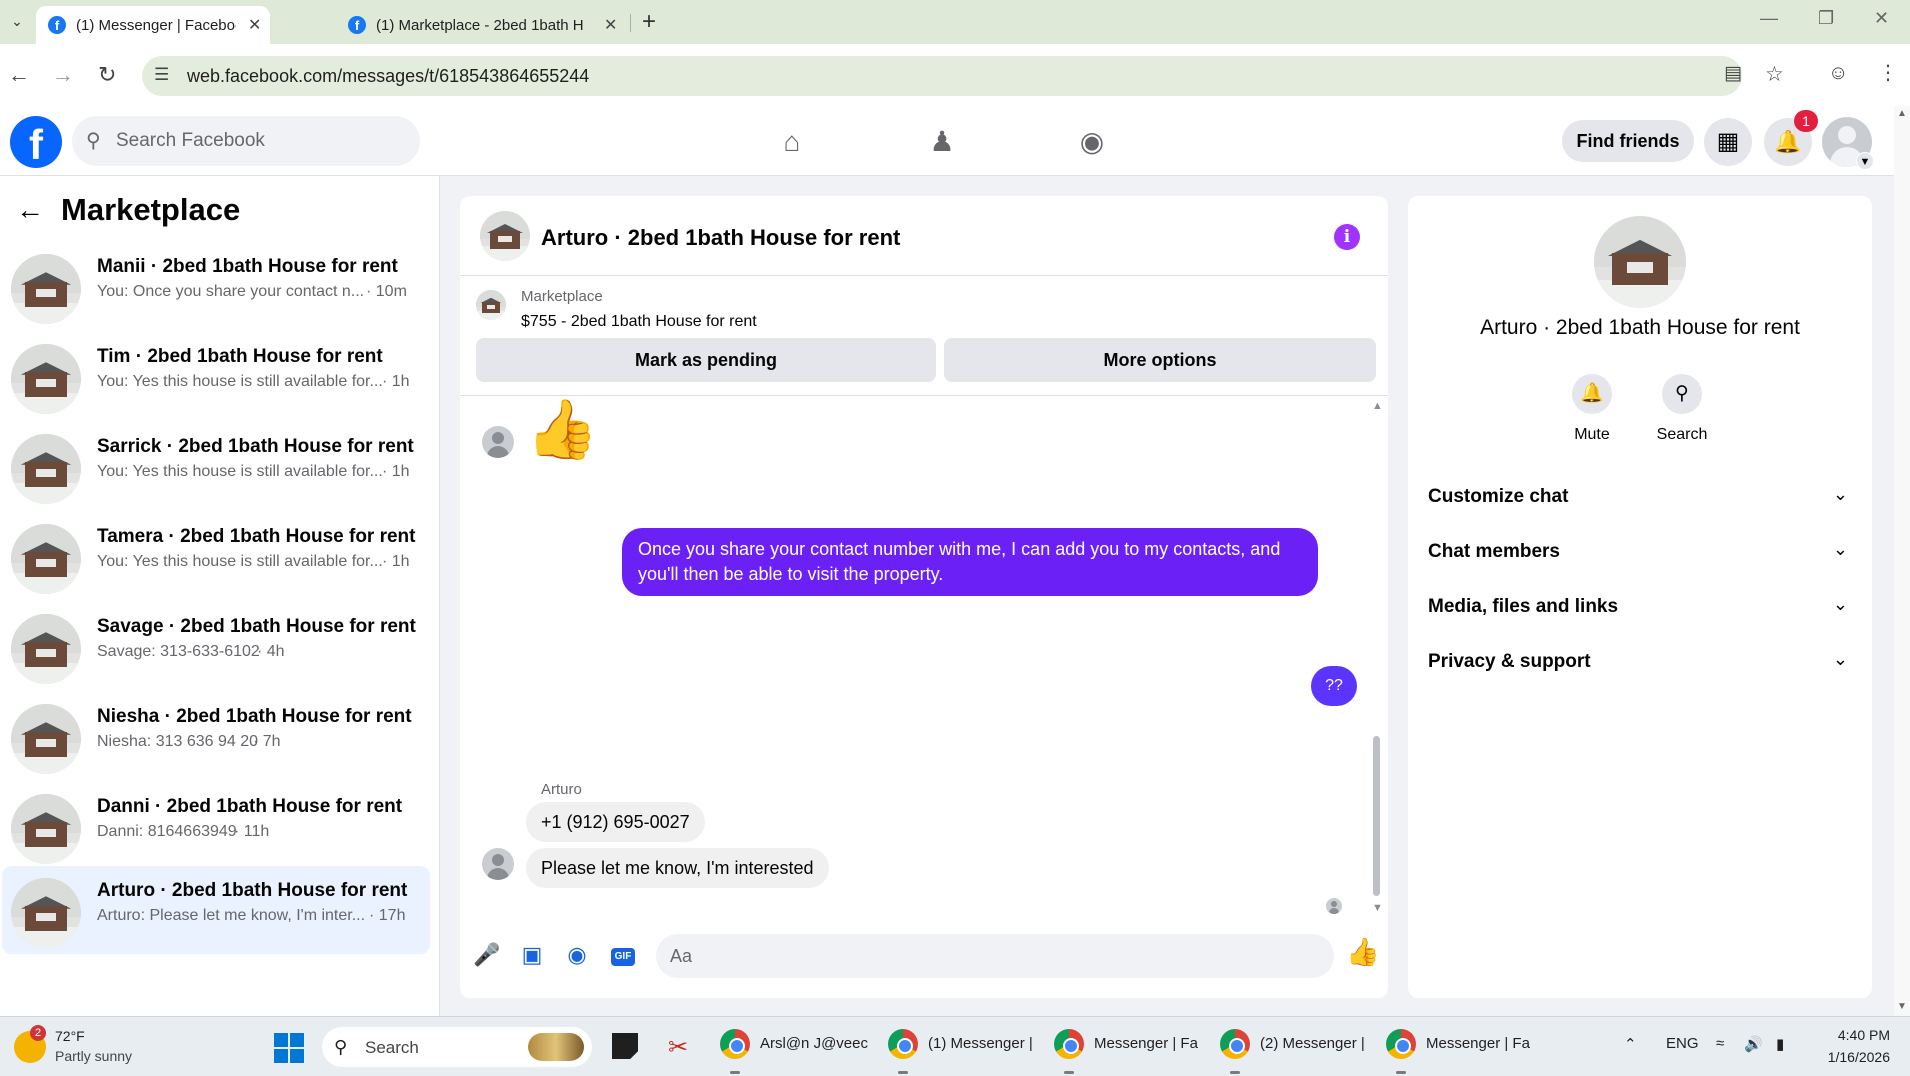 The height and width of the screenshot is (1076, 1910). Describe the element at coordinates (505, 236) in the screenshot. I see `chat-listing-thumbnail` at that location.